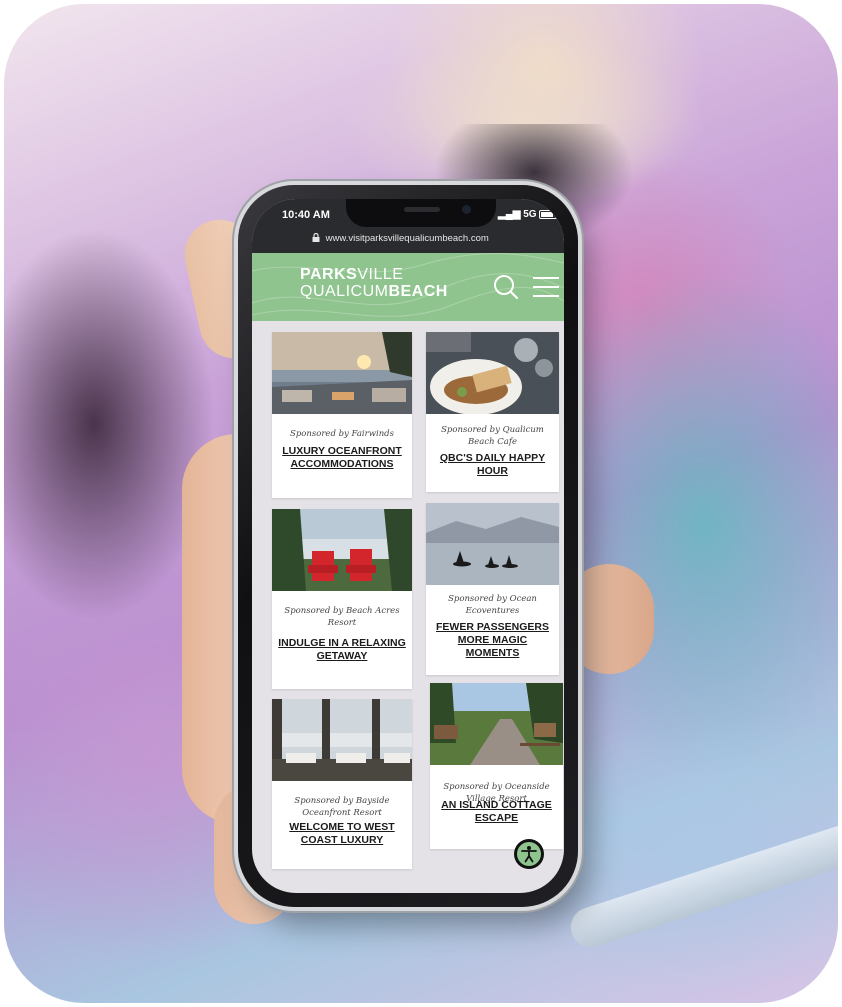 The width and height of the screenshot is (842, 1007). I want to click on site-logo-line2: QUALICUMBEACH, so click(374, 292).